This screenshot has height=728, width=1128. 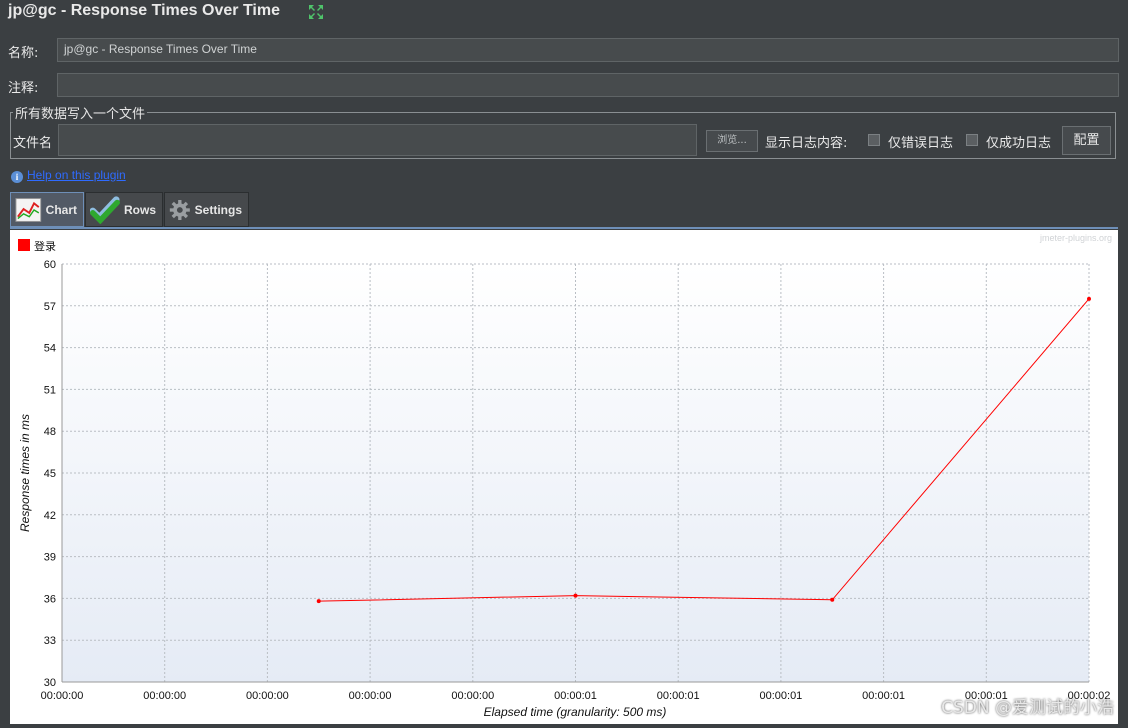 What do you see at coordinates (50, 349) in the screenshot?
I see `y-tick-label: 54` at bounding box center [50, 349].